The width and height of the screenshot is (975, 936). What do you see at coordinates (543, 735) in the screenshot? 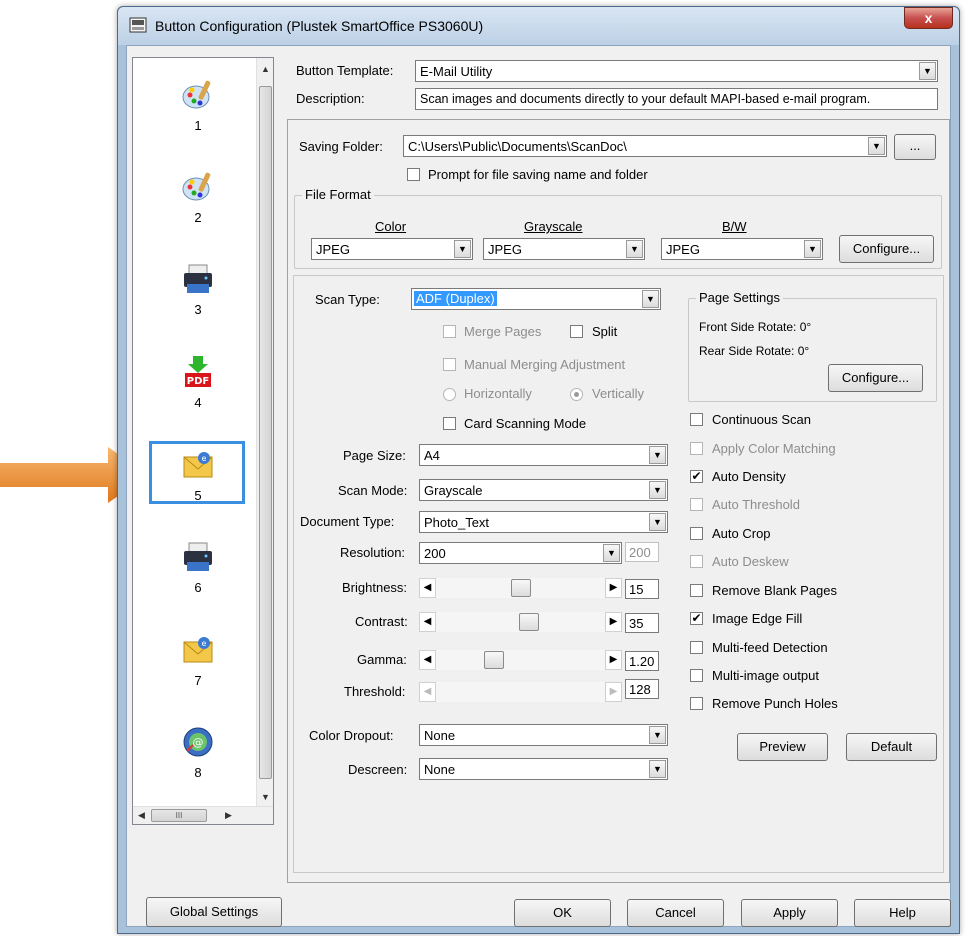
I see `color-dropout-dropdown: None ▼` at bounding box center [543, 735].